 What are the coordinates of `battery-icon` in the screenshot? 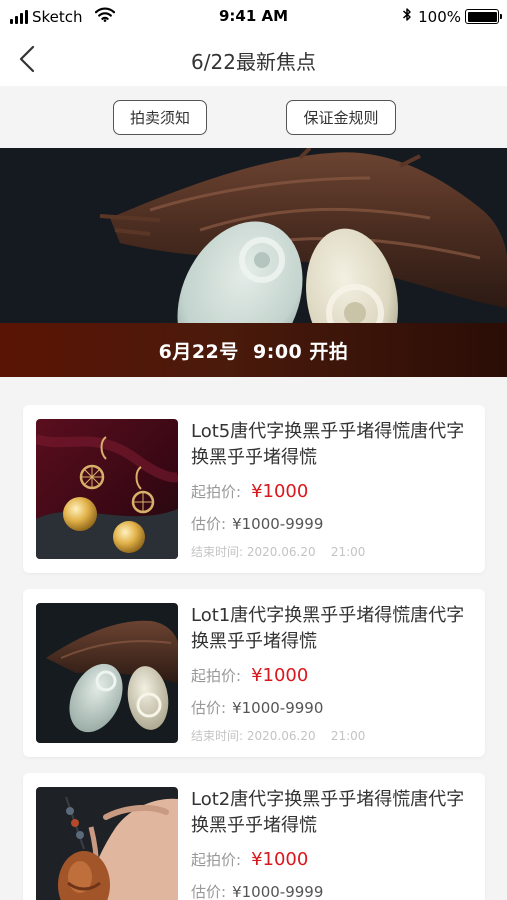 It's located at (483, 16).